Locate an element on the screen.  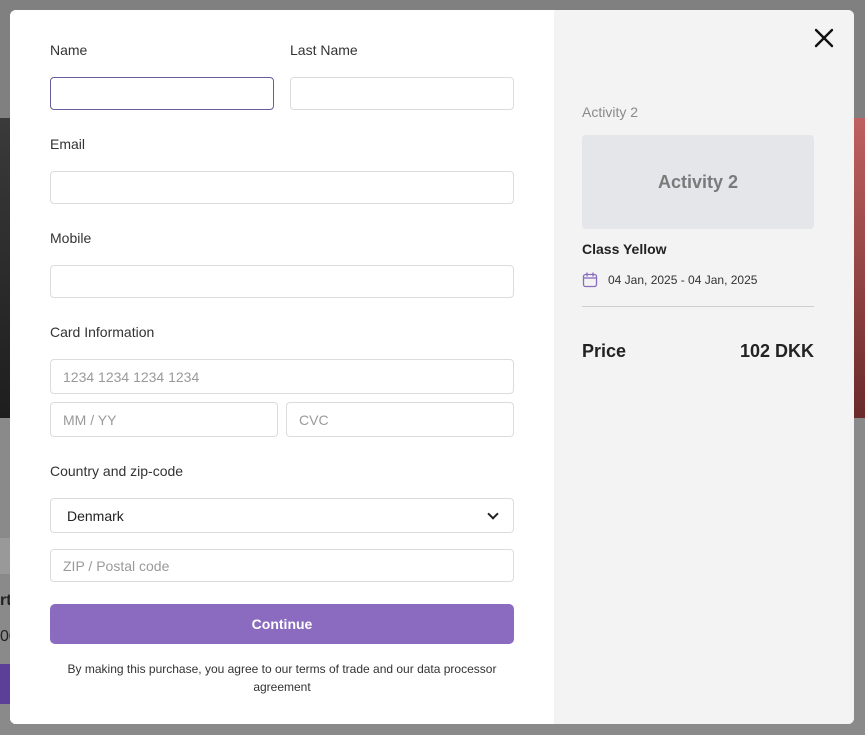
calendar-icon is located at coordinates (590, 280).